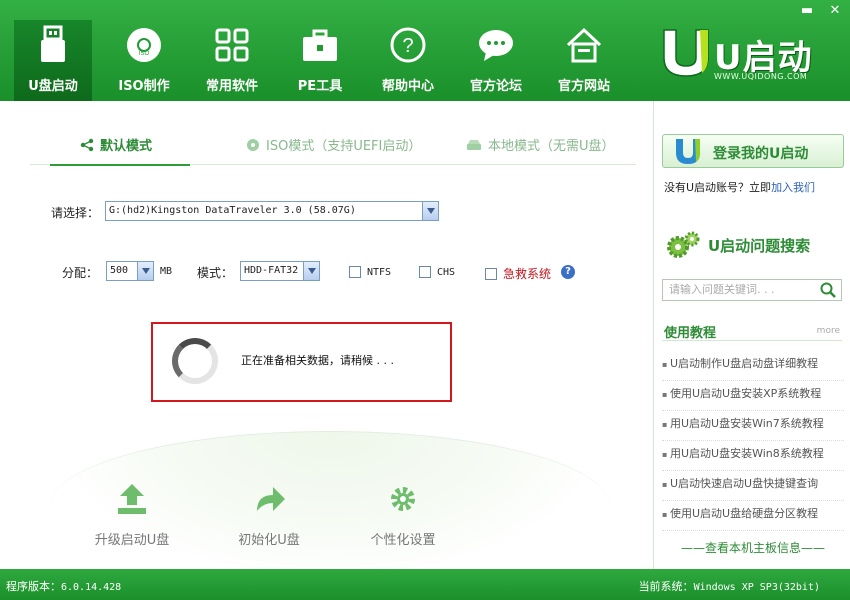 The height and width of the screenshot is (600, 850). Describe the element at coordinates (33, 586) in the screenshot. I see `version-label: 程序版本：` at that location.